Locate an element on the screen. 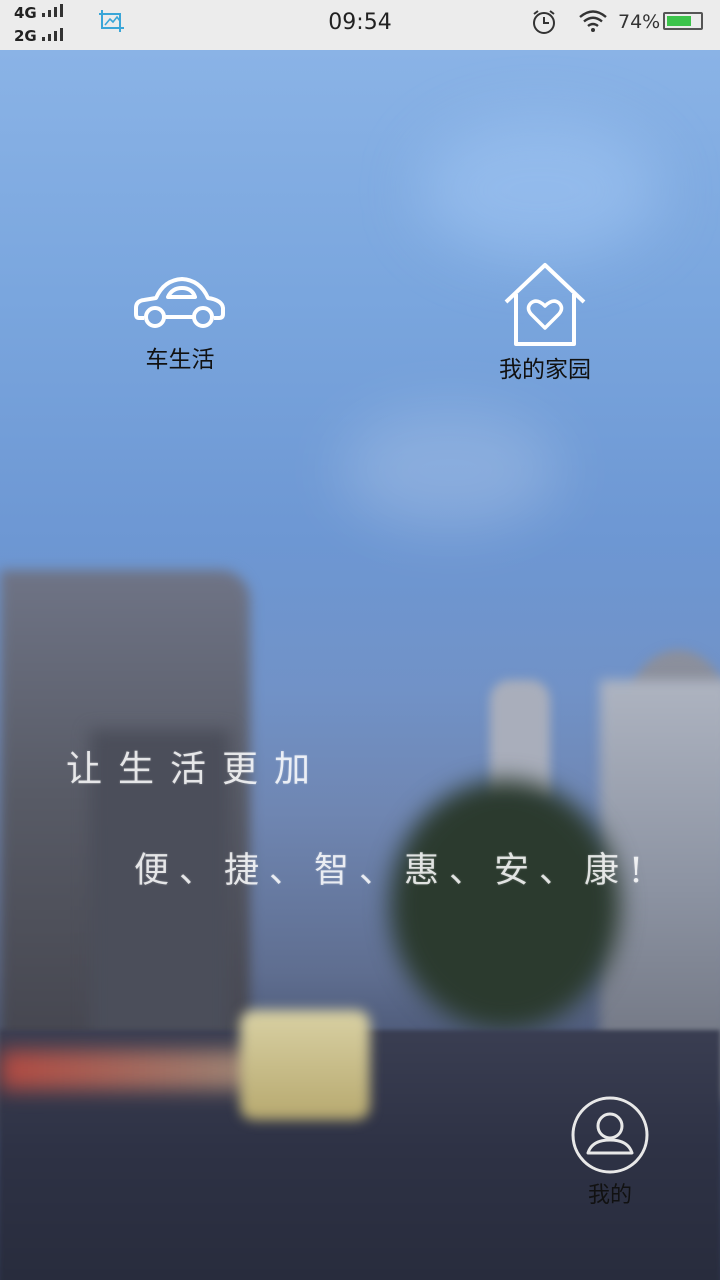 This screenshot has width=720, height=1280. battery-icon is located at coordinates (683, 21).